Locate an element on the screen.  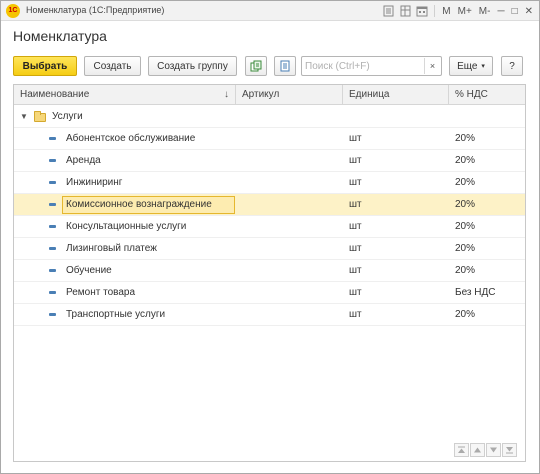
scroll-down-button is located at coordinates (493, 450).